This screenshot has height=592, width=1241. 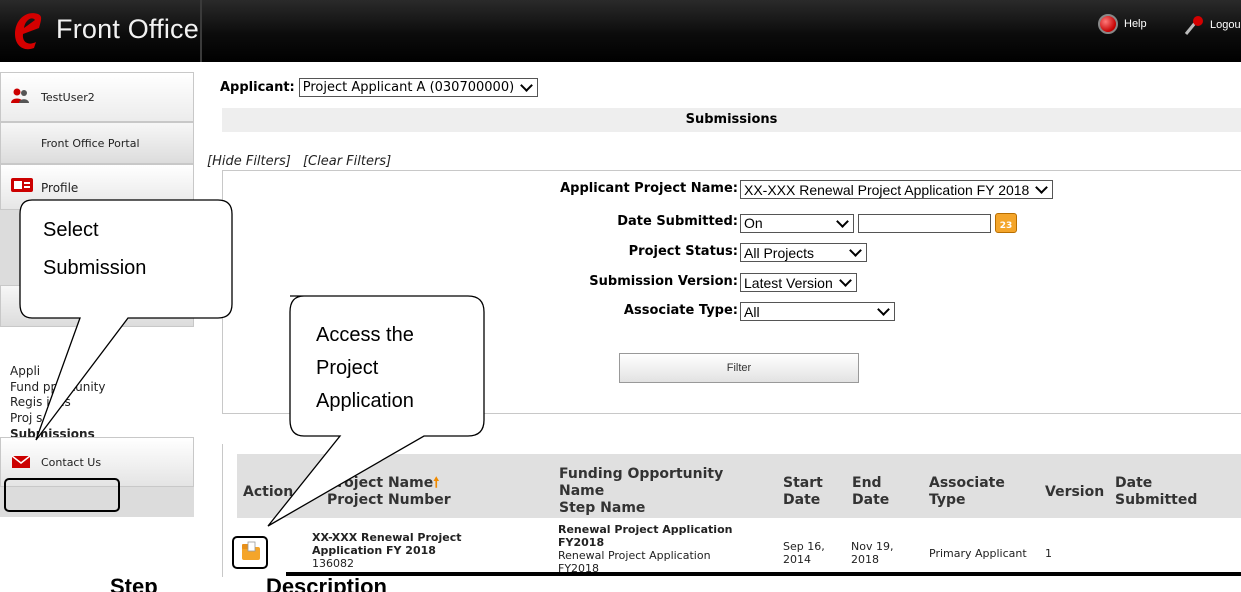 I want to click on hide-filters-link: [Hide Filters], so click(x=249, y=161).